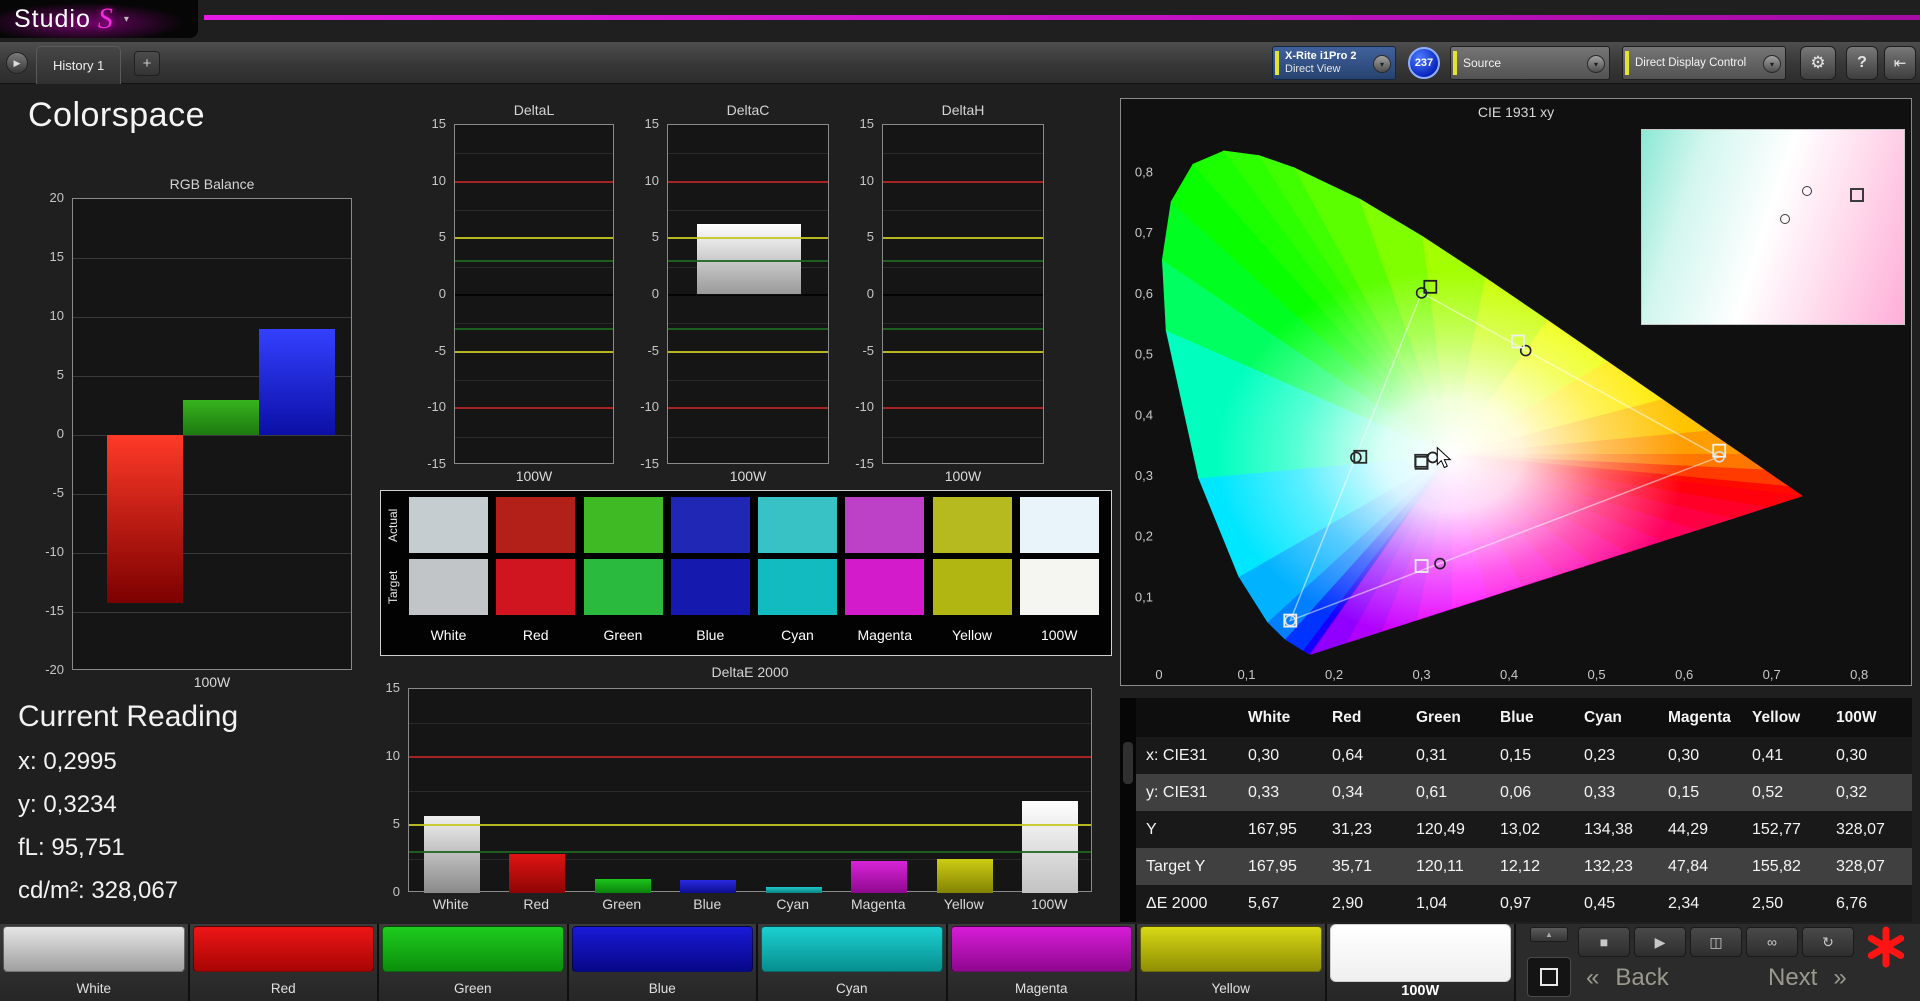 This screenshot has height=1001, width=1920. What do you see at coordinates (1334, 63) in the screenshot?
I see `meter-dropdown: X-Rite i1Pro 2 Direct View ▾` at bounding box center [1334, 63].